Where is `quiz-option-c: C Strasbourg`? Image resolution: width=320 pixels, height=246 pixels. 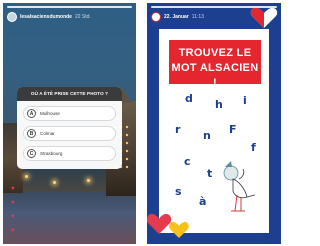 quiz-option-c: C Strasbourg is located at coordinates (69, 153).